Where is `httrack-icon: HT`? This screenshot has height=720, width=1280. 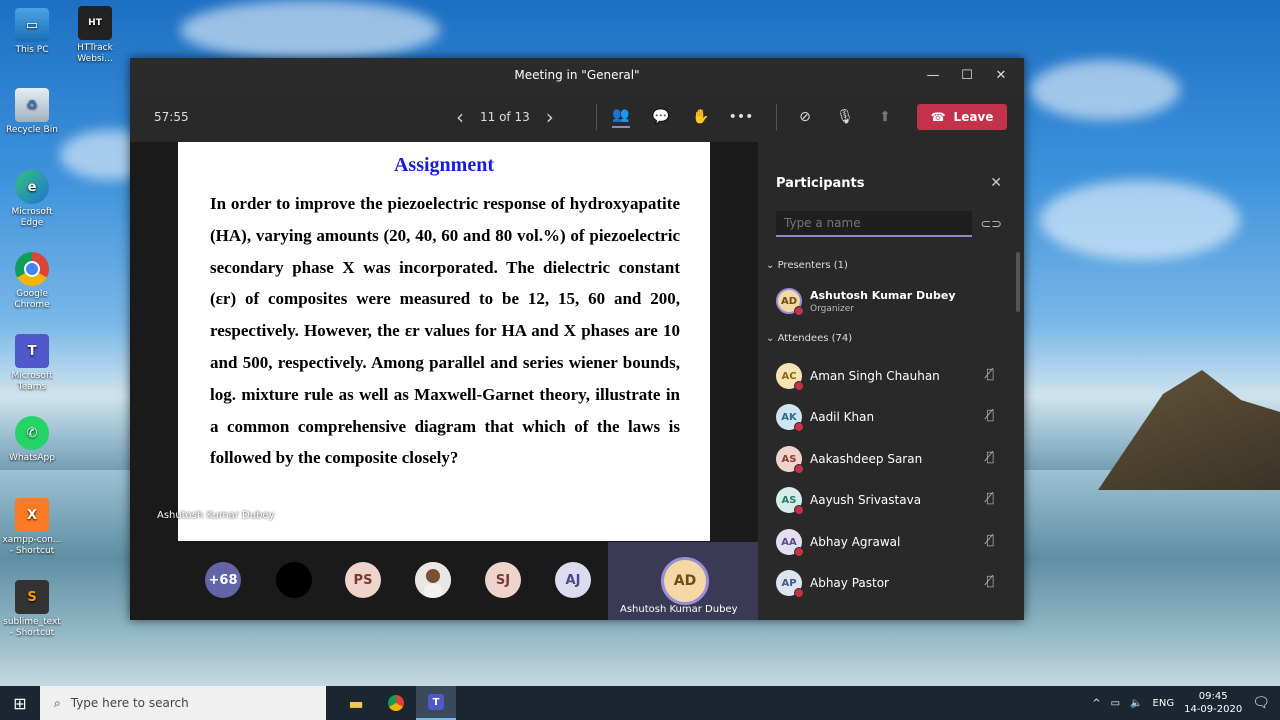 httrack-icon: HT is located at coordinates (95, 23).